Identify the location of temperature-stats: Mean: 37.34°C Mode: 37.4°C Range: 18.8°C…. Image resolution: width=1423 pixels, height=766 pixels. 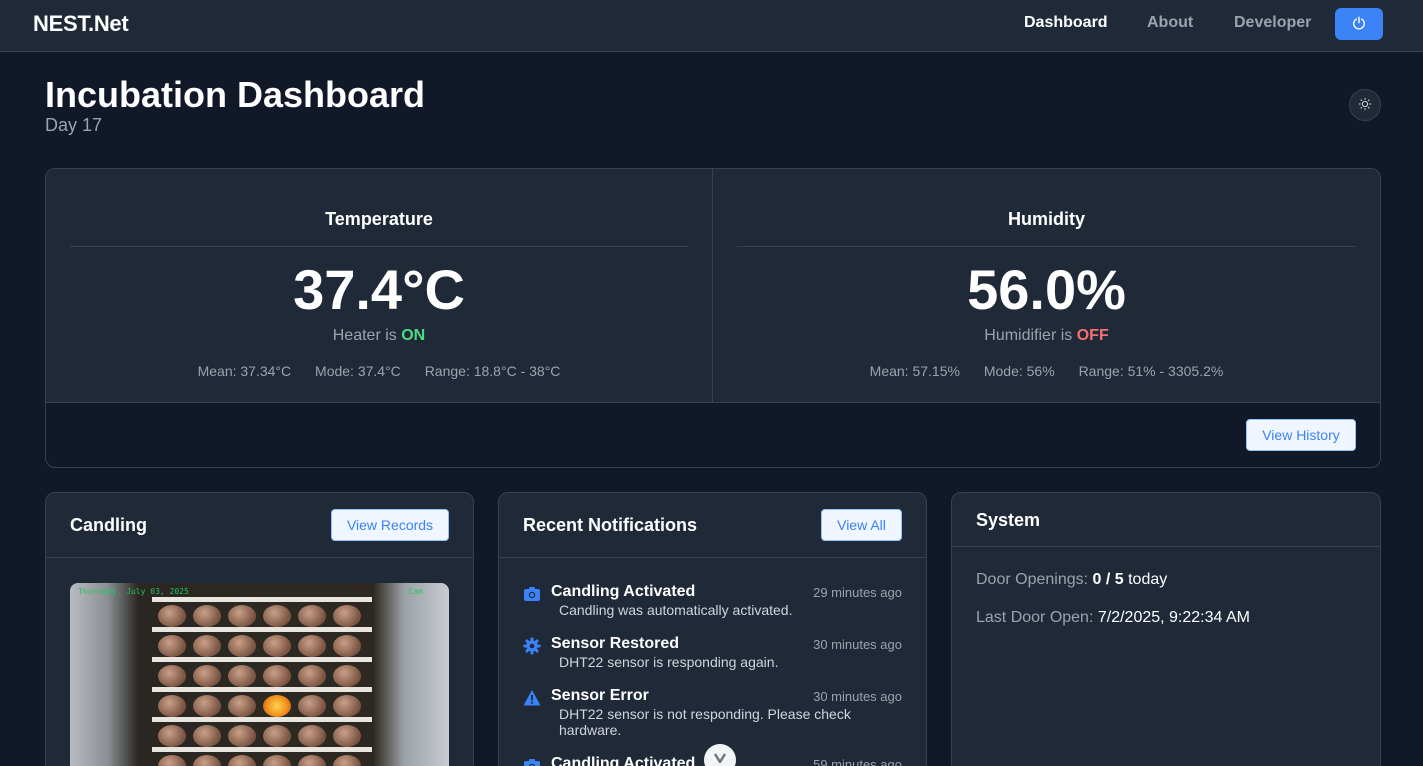
(379, 371).